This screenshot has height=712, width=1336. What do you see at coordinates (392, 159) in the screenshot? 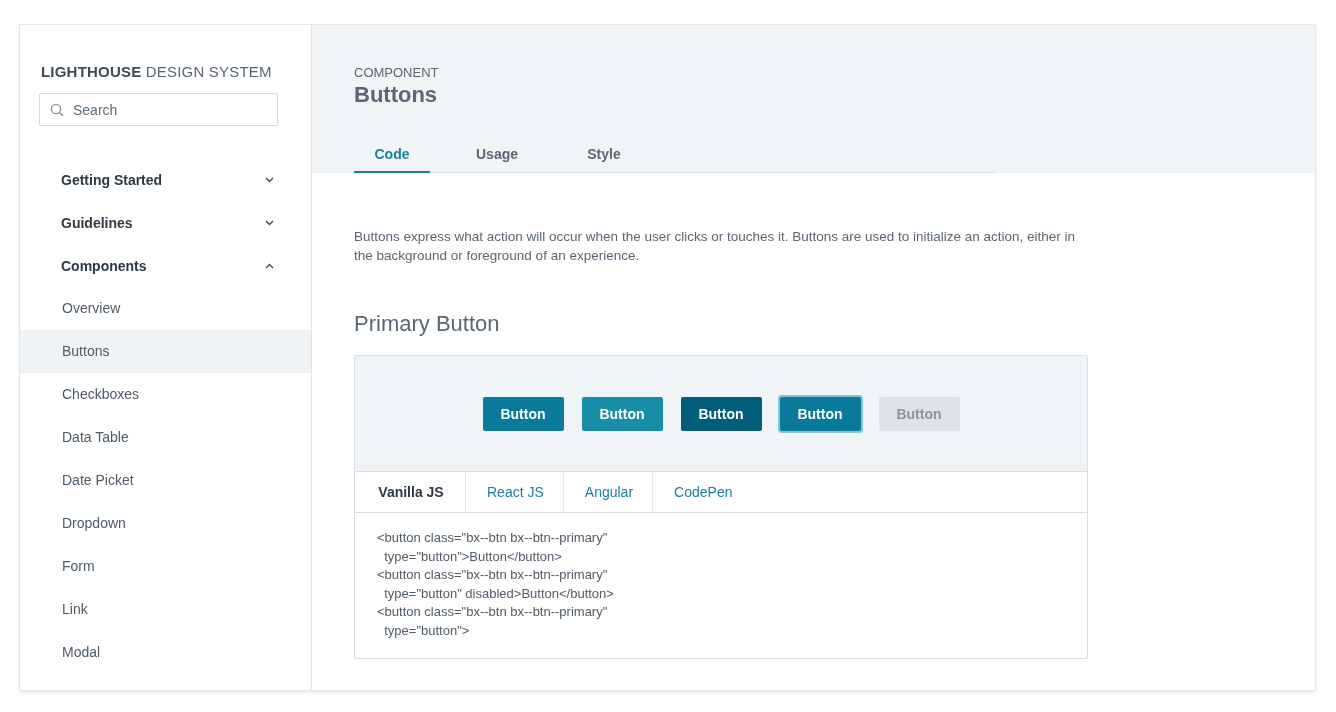
I see `tab: Code` at bounding box center [392, 159].